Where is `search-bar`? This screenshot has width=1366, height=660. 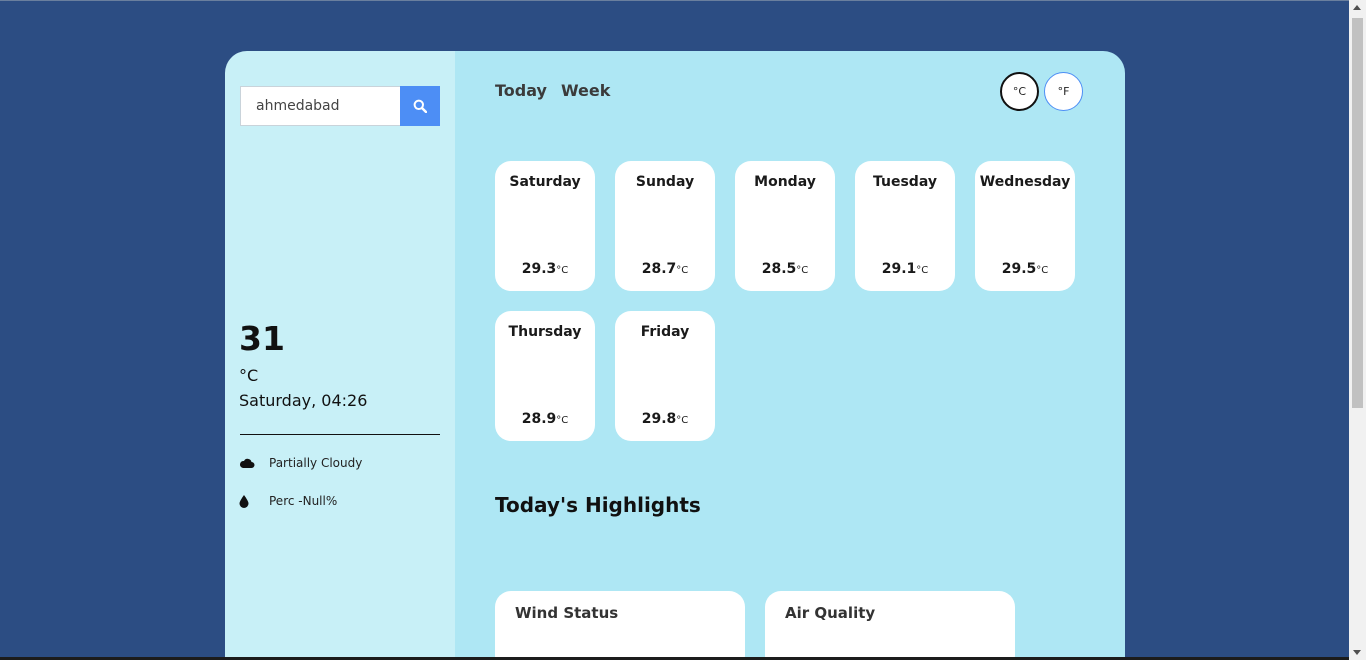
search-bar is located at coordinates (340, 106).